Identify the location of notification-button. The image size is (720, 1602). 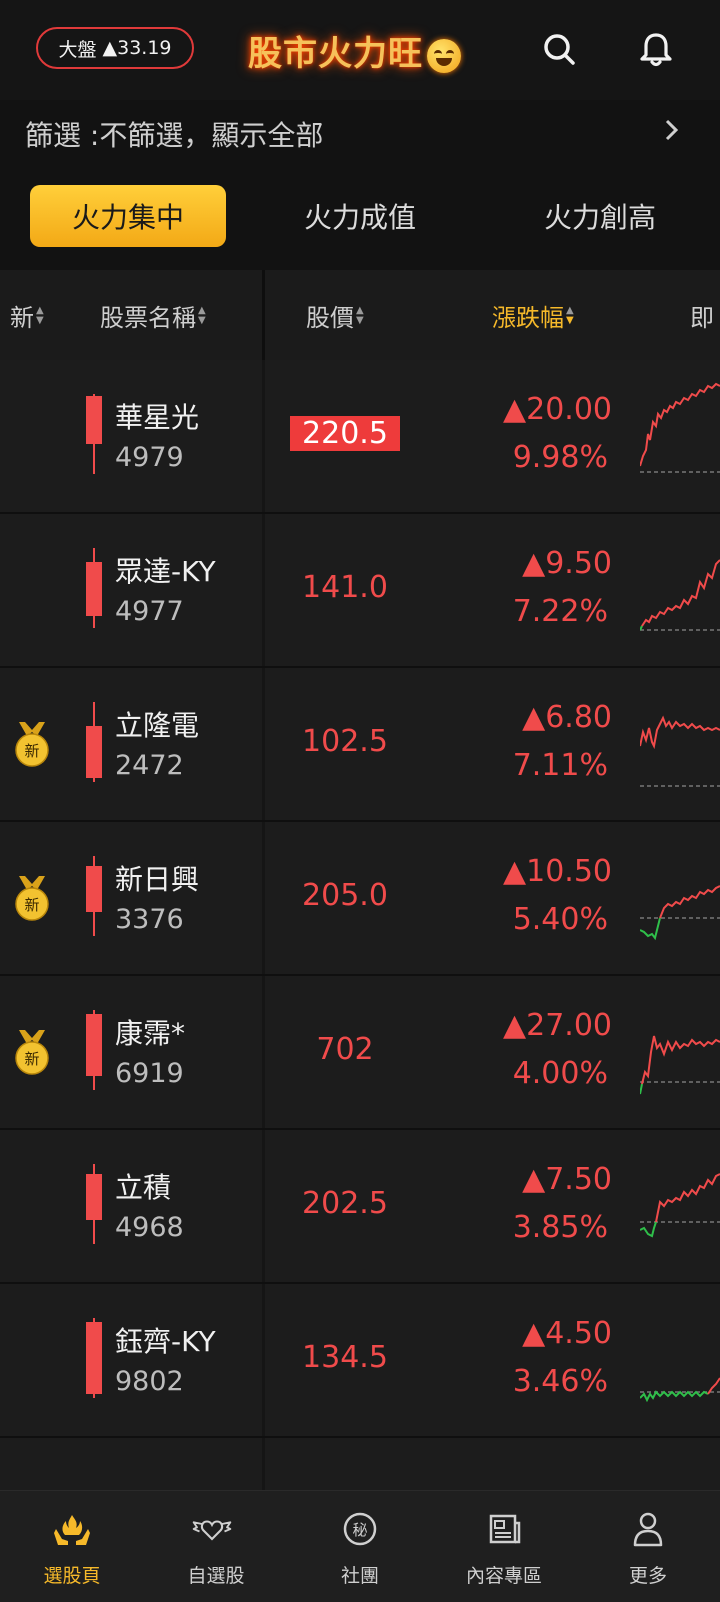
(656, 50).